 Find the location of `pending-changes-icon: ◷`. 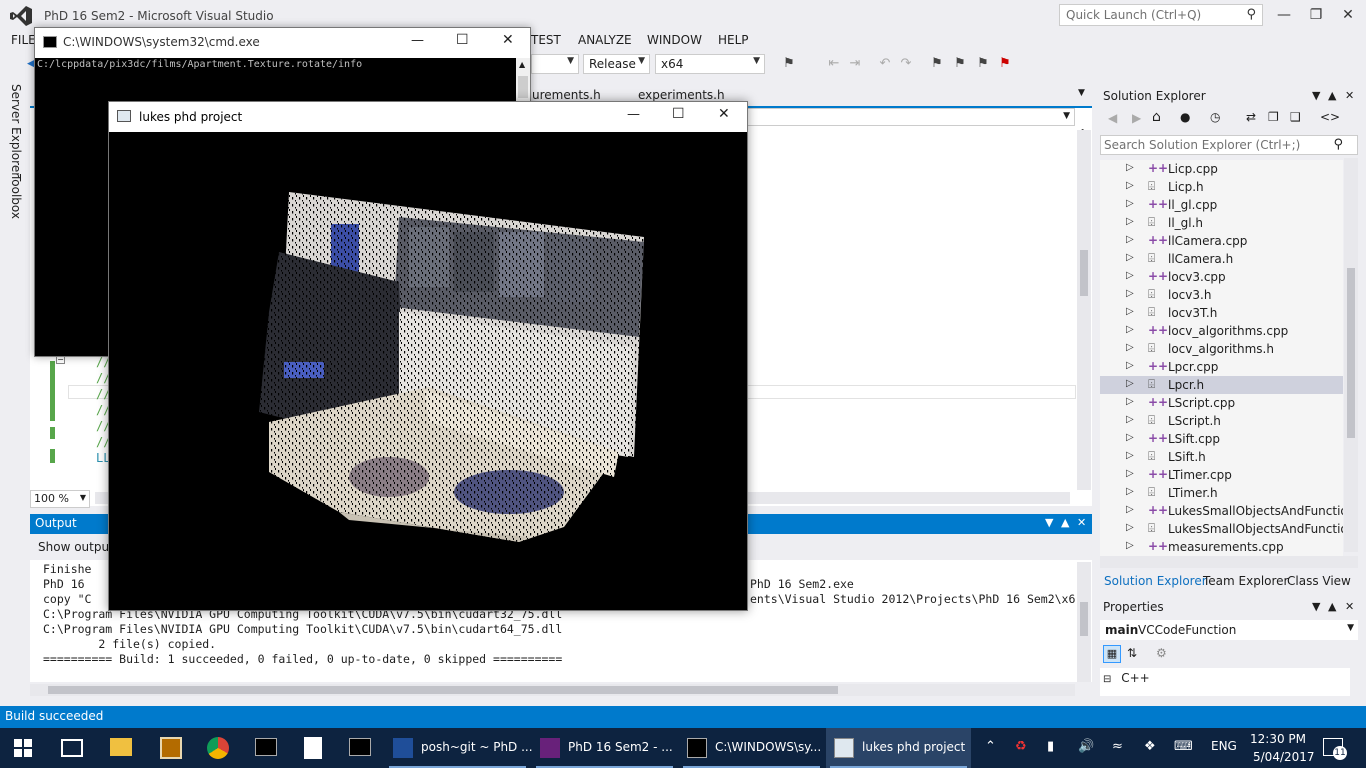

pending-changes-icon: ◷ is located at coordinates (1215, 117).